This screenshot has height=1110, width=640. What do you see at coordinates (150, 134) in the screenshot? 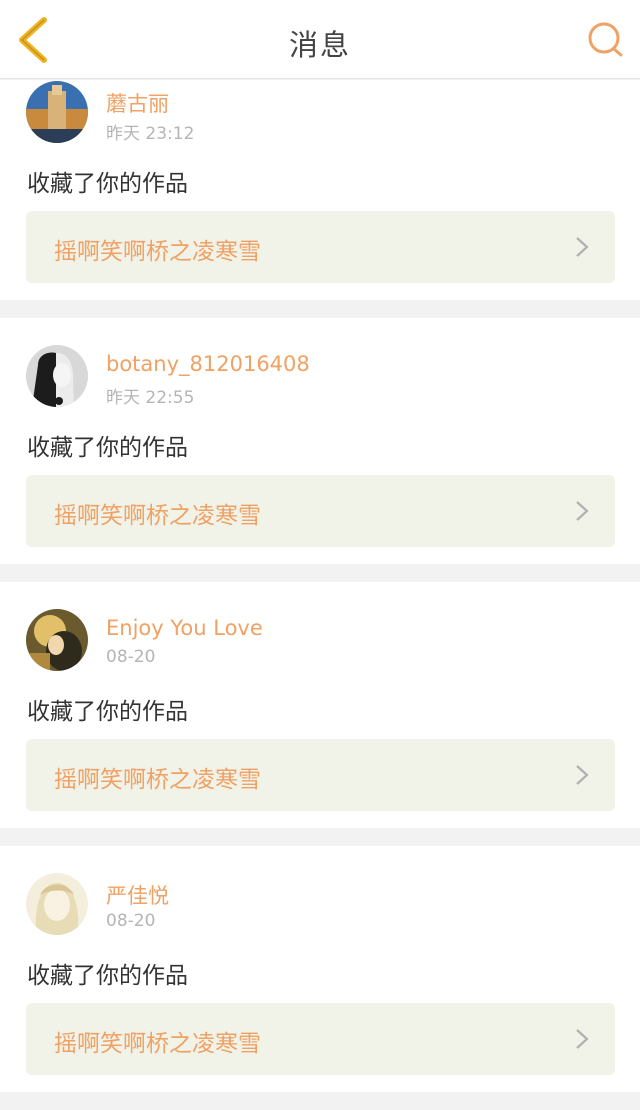
I see `timestamp: 昨天 23:12` at bounding box center [150, 134].